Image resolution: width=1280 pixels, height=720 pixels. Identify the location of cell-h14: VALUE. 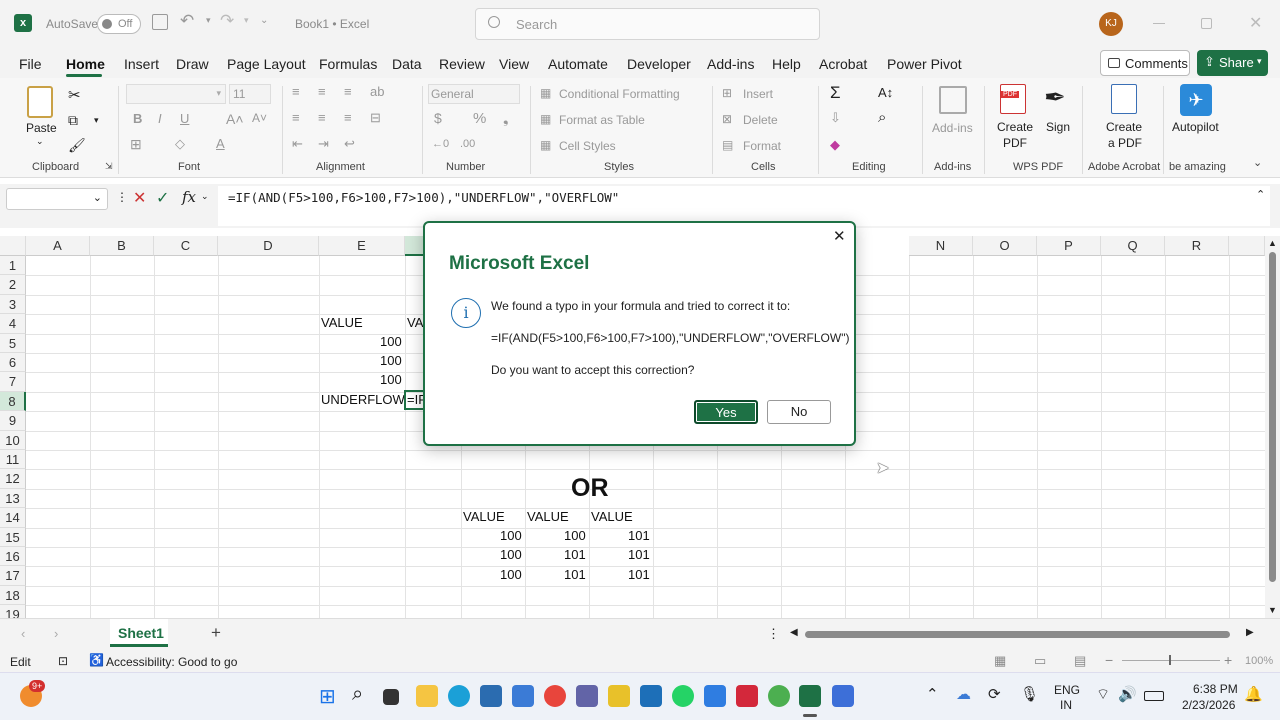
(484, 516).